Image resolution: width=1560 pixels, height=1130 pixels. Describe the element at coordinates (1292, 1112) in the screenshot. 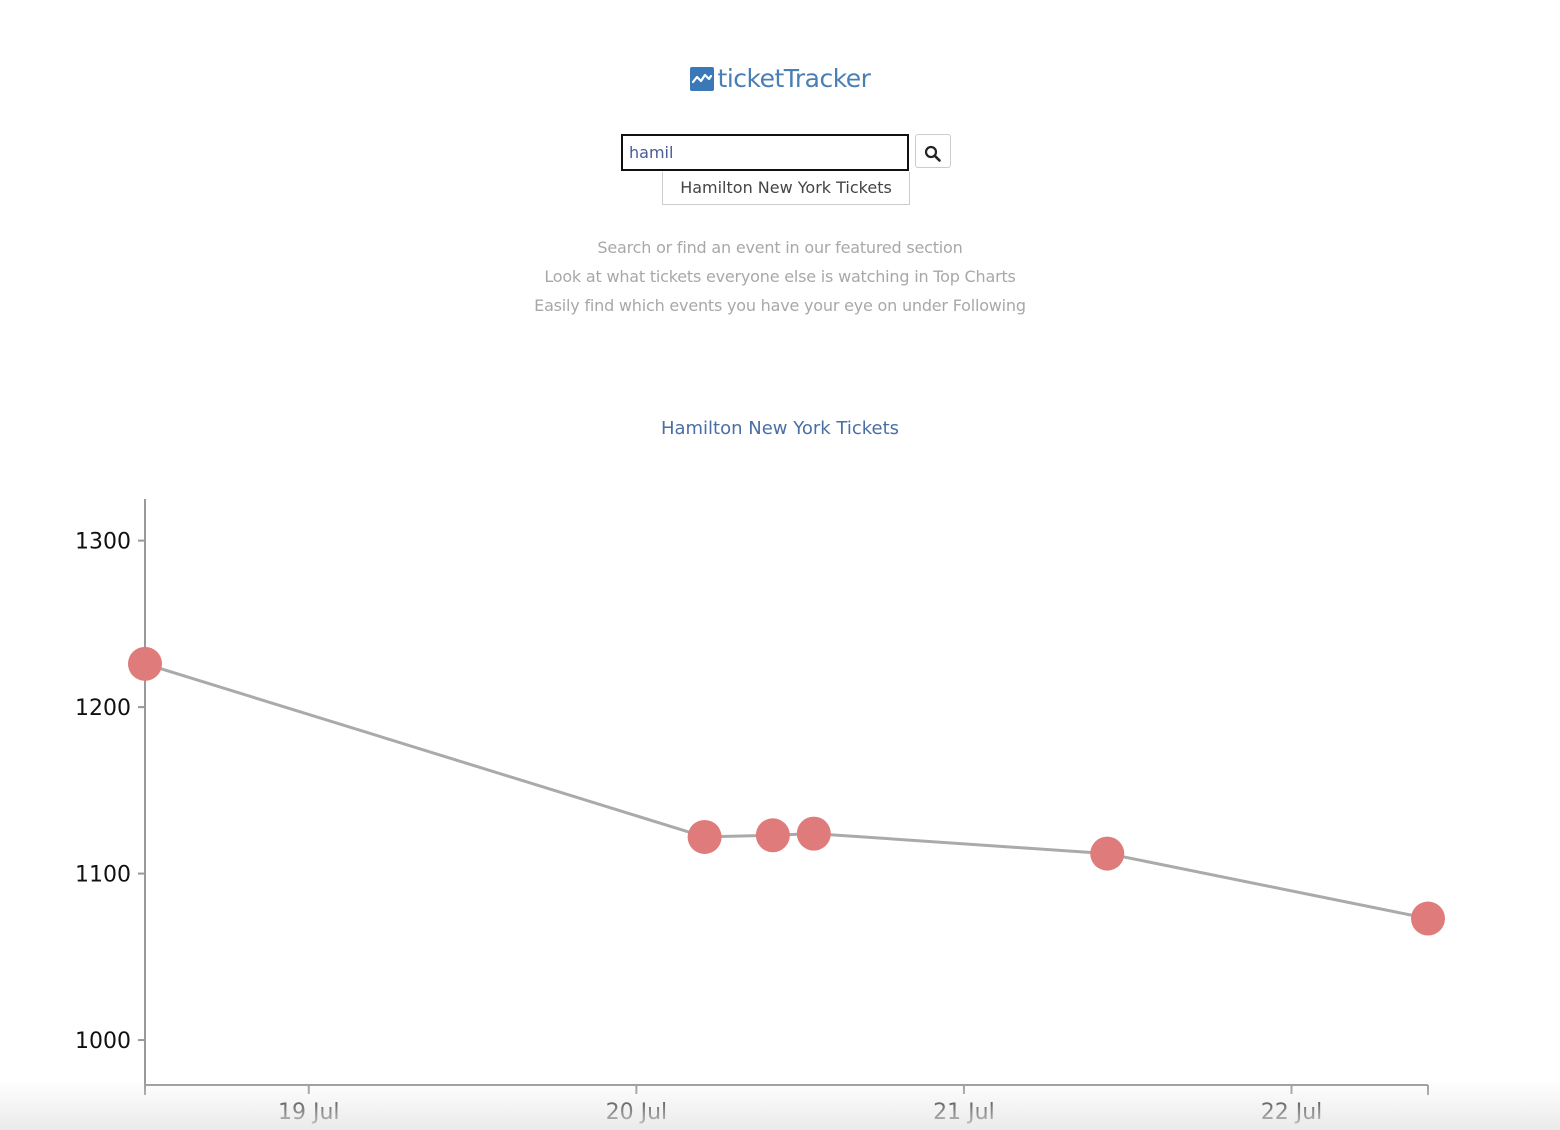

I see `x-tick-label: 22 Jul` at that location.